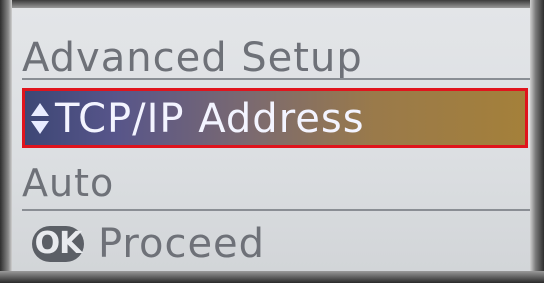  What do you see at coordinates (210, 119) in the screenshot?
I see `selected-item-label: TCP/IP Address` at bounding box center [210, 119].